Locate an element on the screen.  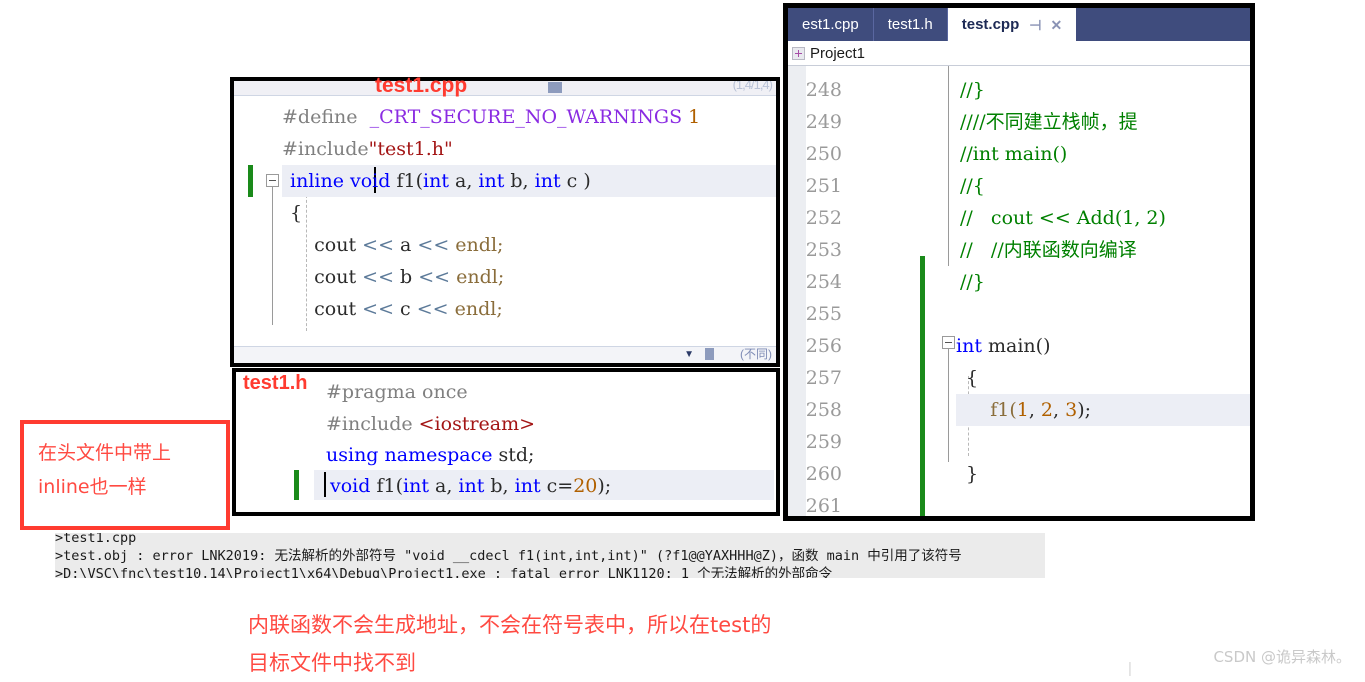
tab-label: test1.h is located at coordinates (910, 24).